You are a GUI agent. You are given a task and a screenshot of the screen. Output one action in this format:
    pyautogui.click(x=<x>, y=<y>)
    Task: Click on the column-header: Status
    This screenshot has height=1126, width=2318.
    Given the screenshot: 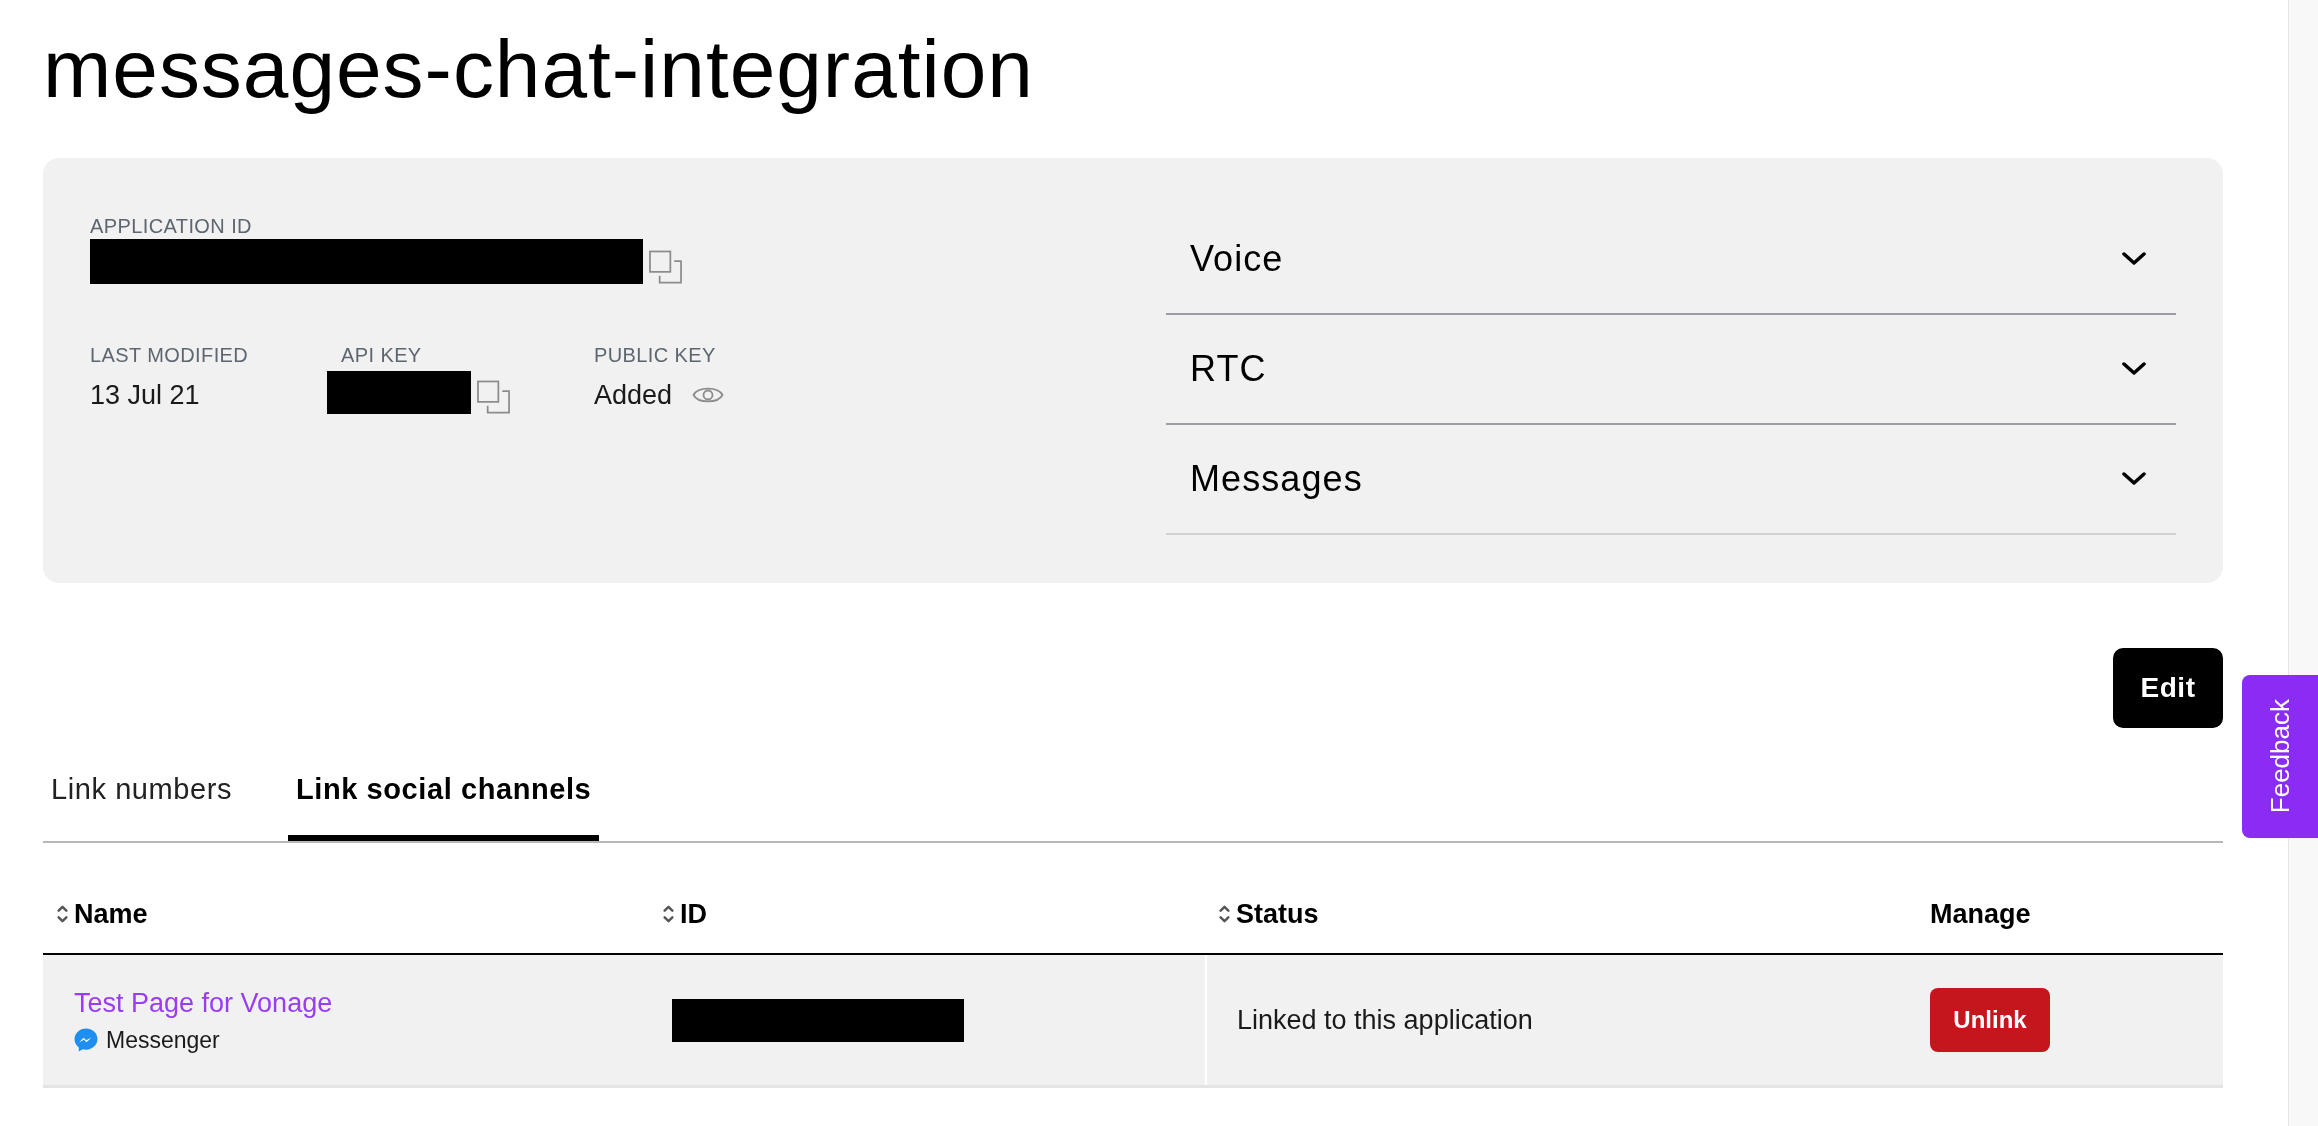 What is the action you would take?
    pyautogui.click(x=1269, y=914)
    